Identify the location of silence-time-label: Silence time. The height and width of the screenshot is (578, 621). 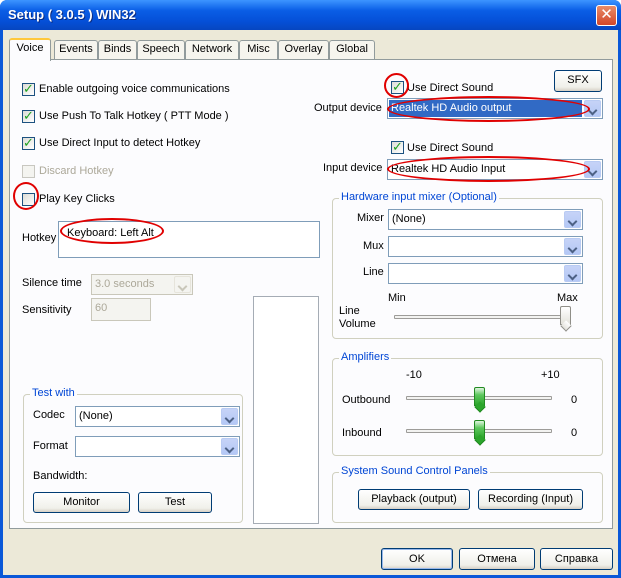
(52, 283).